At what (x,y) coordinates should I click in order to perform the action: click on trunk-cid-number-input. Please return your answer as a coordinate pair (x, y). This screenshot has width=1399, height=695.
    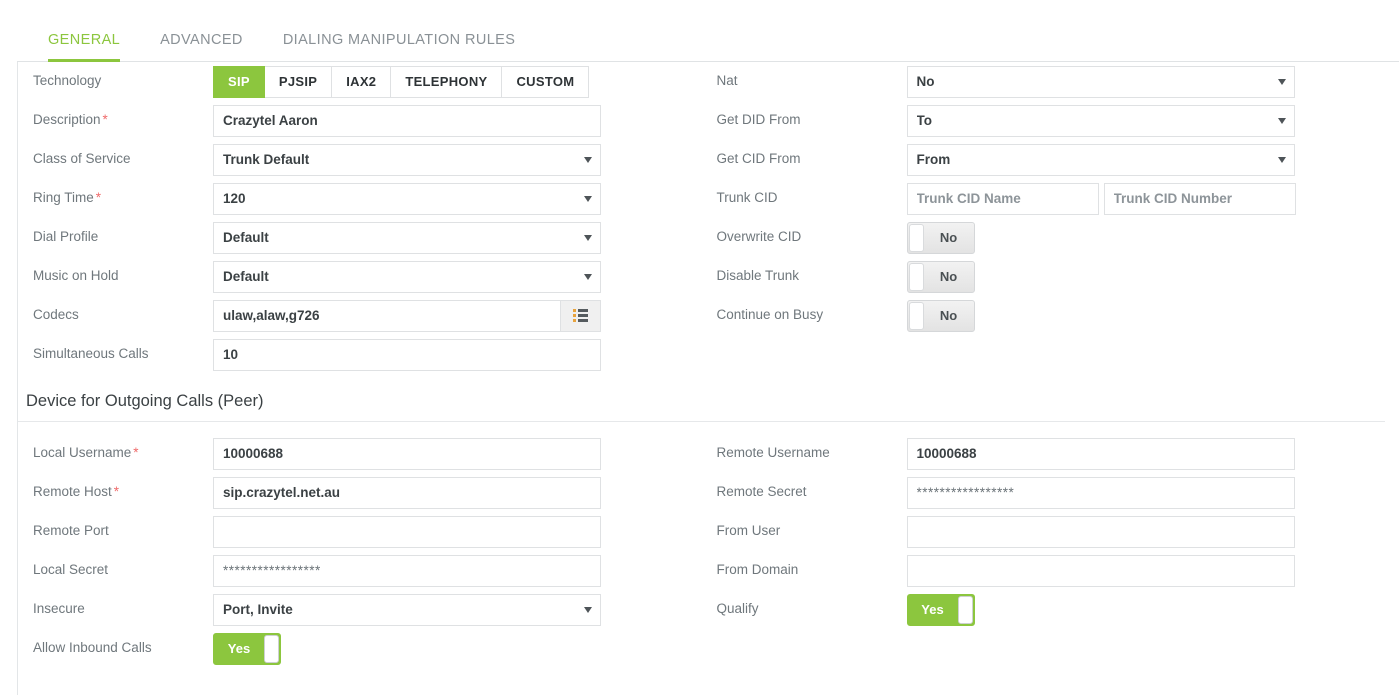
    Looking at the image, I should click on (1199, 198).